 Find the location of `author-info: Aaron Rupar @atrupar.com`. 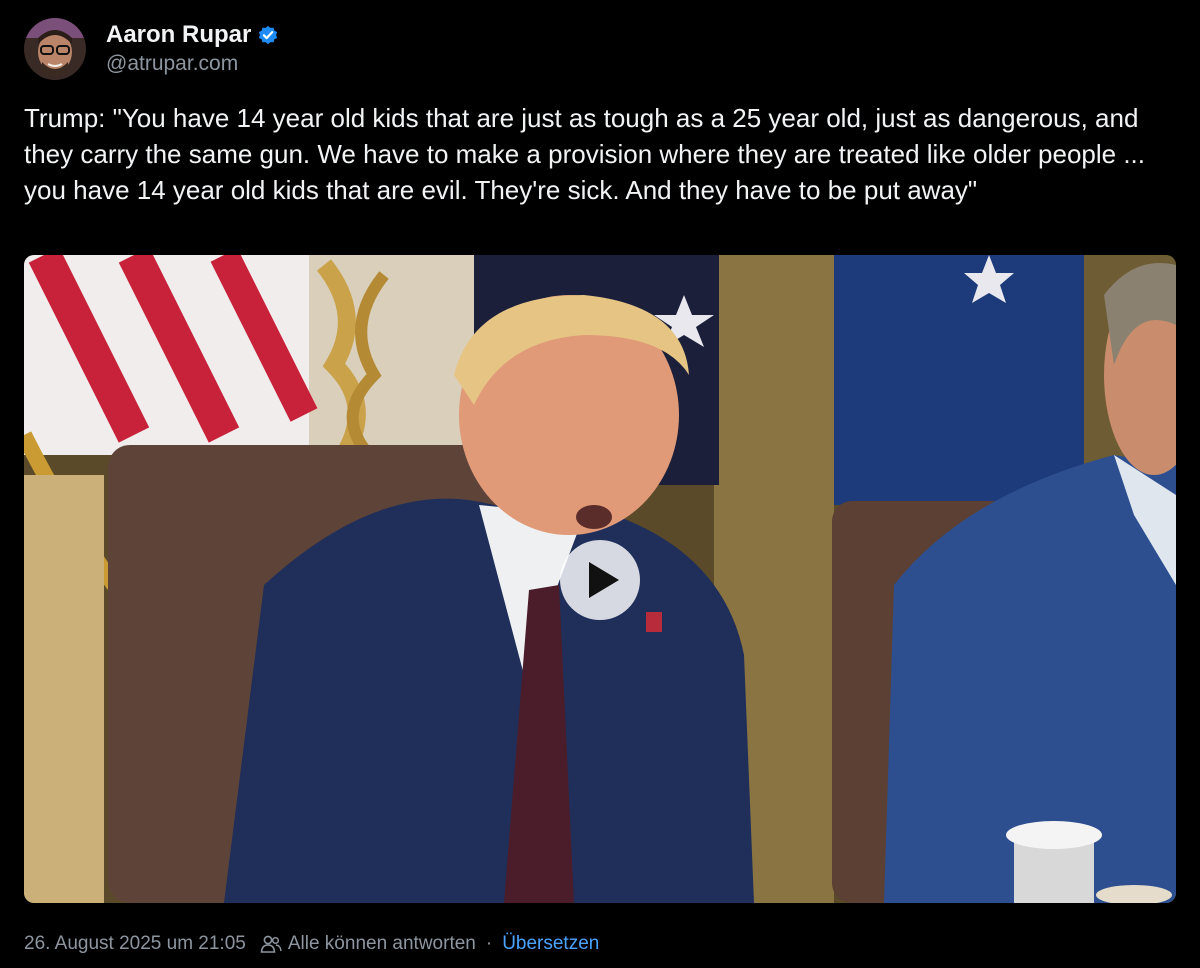

author-info: Aaron Rupar @atrupar.com is located at coordinates (192, 48).